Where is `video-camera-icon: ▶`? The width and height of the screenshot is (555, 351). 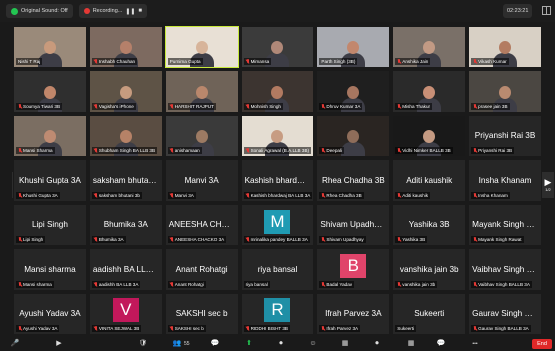 video-camera-icon: ▶ is located at coordinates (59, 344).